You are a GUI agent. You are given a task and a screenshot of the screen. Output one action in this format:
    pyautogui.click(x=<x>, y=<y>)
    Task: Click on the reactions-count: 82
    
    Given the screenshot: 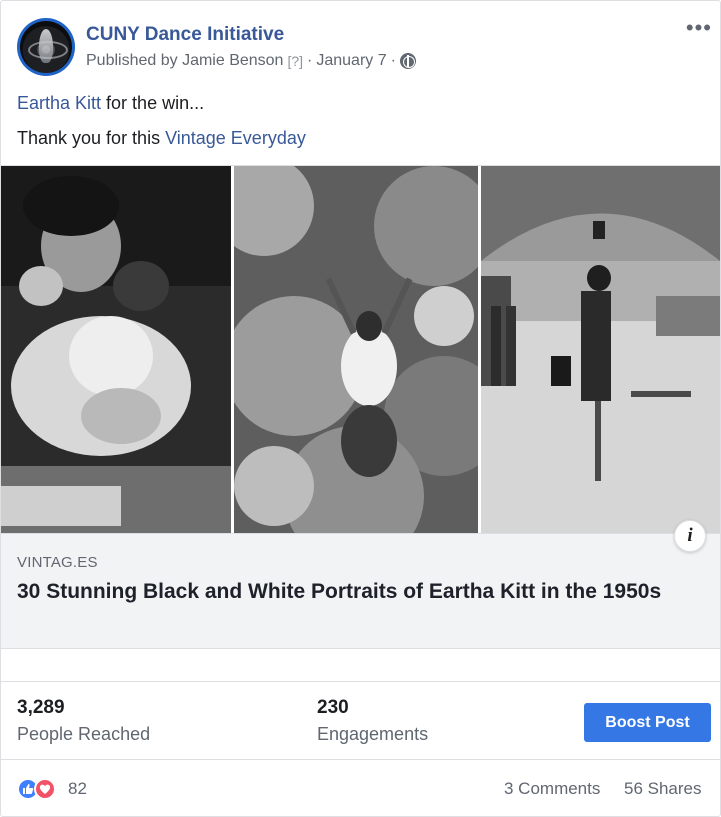 What is the action you would take?
    pyautogui.click(x=77, y=789)
    